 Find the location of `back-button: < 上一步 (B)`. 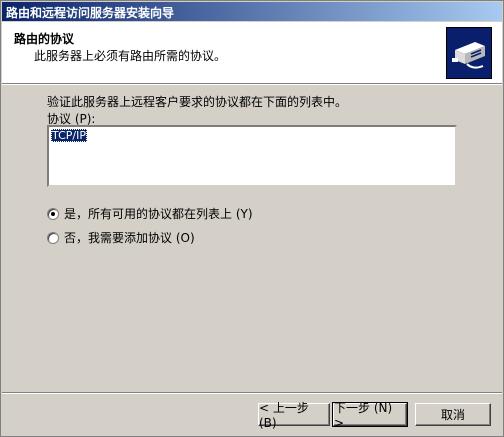

back-button: < 上一步 (B) is located at coordinates (294, 415).